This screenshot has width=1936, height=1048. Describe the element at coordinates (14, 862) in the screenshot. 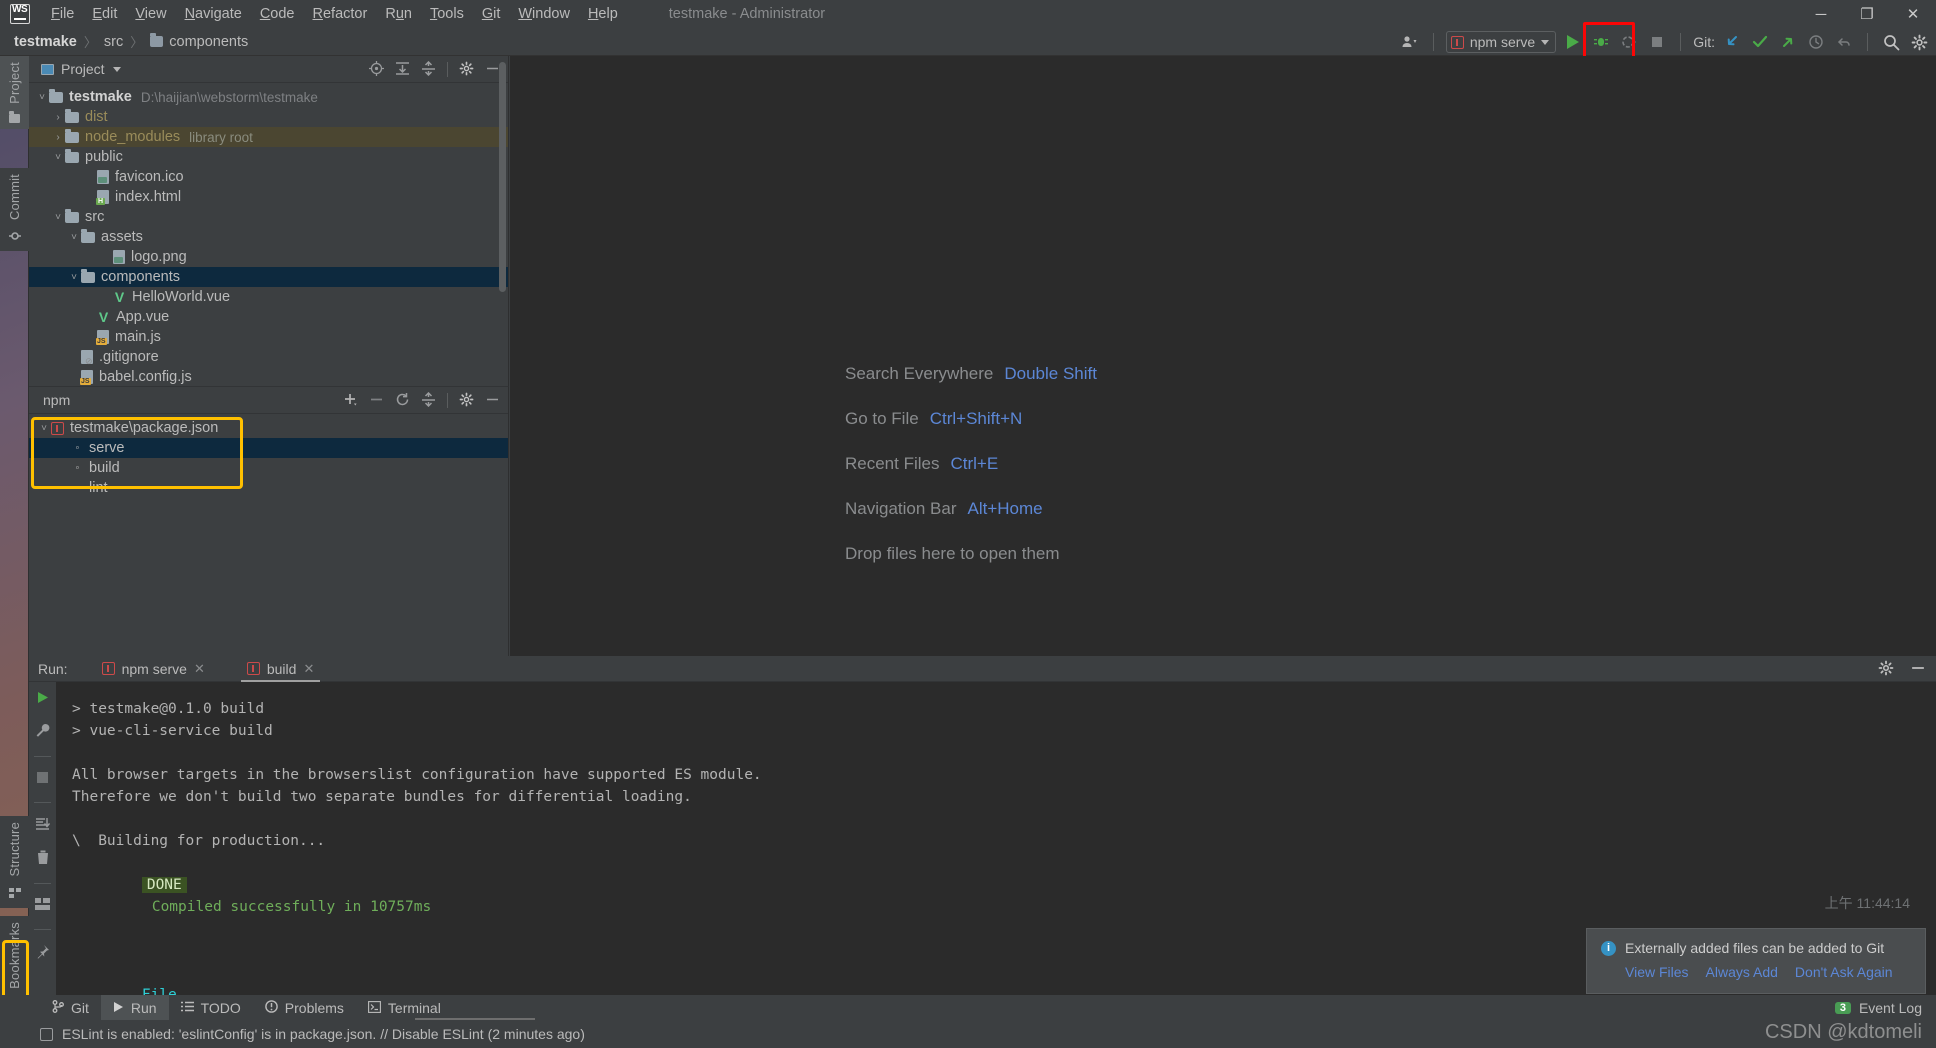

I see `sidebar-item-structure: Structure` at that location.